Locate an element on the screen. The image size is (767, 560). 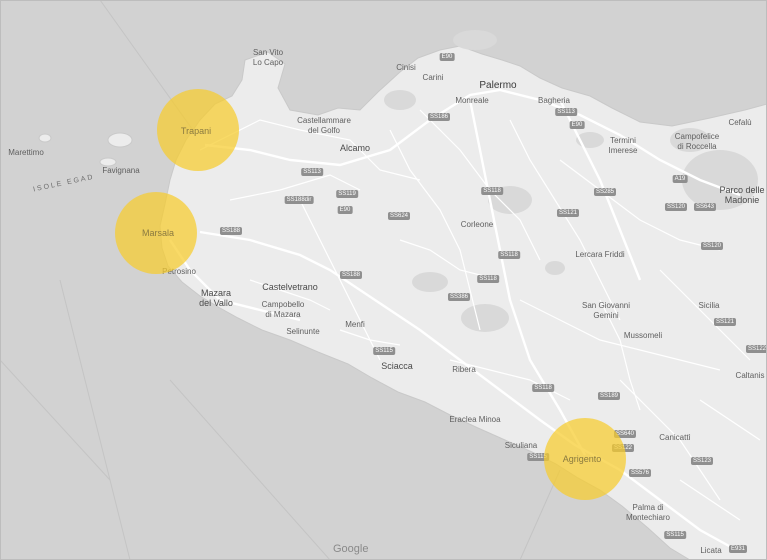
label-canicatti: Canicattì is located at coordinates (675, 437).